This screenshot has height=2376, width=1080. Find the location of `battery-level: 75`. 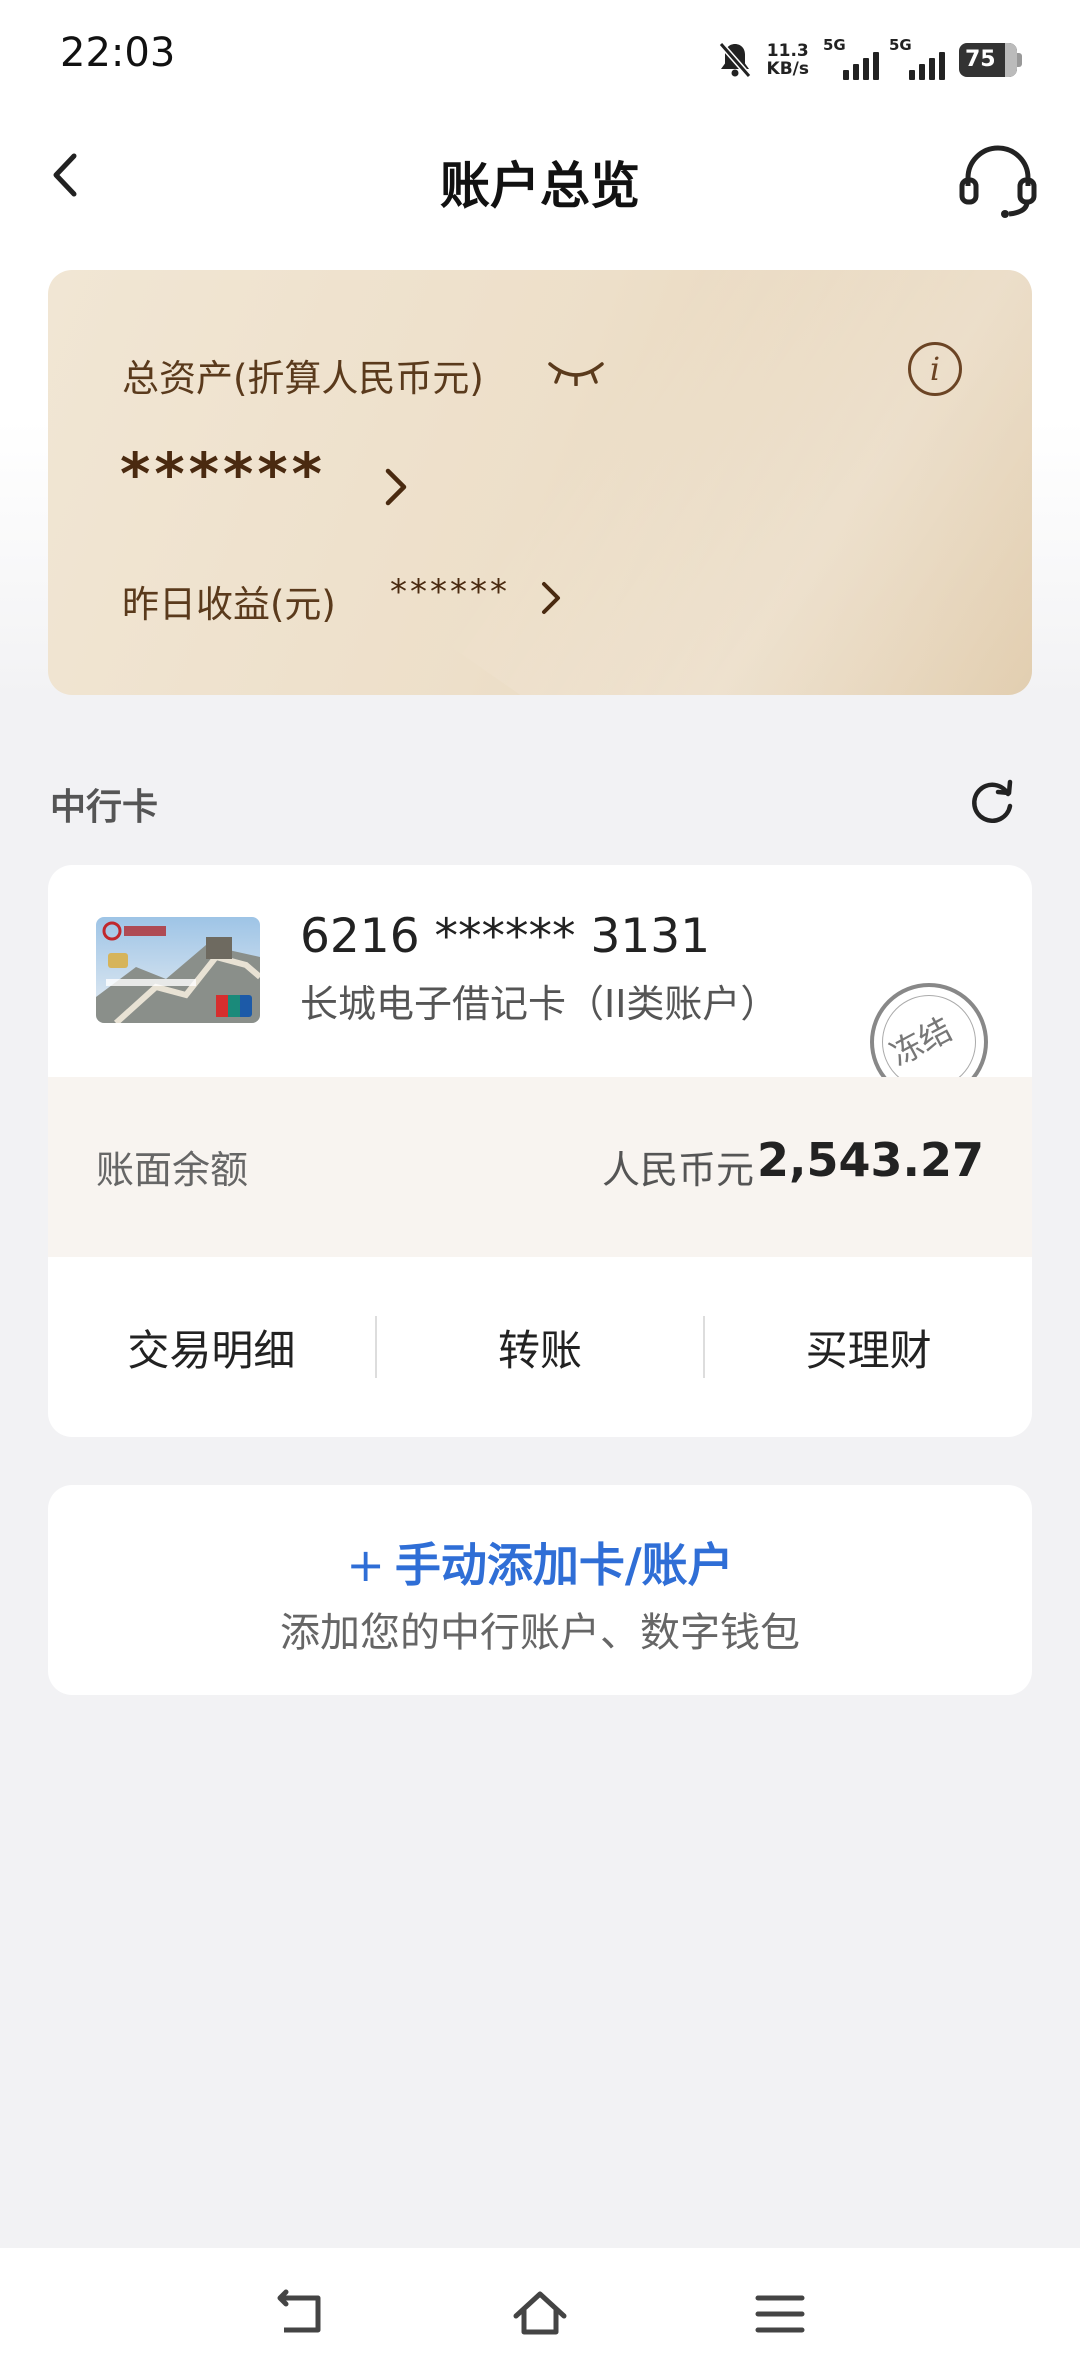

battery-level: 75 is located at coordinates (980, 59).